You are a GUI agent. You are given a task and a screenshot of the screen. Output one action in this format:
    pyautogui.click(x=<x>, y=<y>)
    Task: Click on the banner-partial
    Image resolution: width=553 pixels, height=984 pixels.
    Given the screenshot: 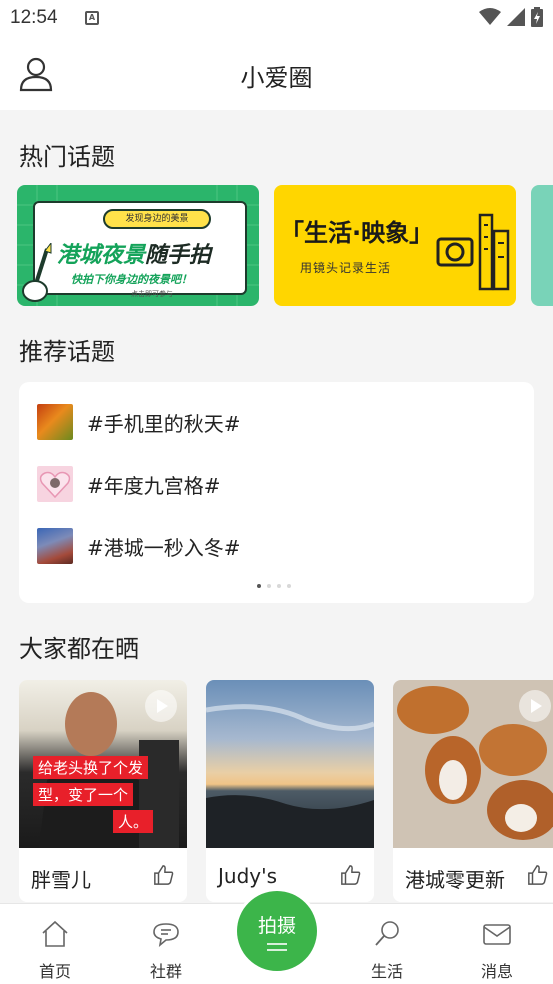 What is the action you would take?
    pyautogui.click(x=542, y=245)
    